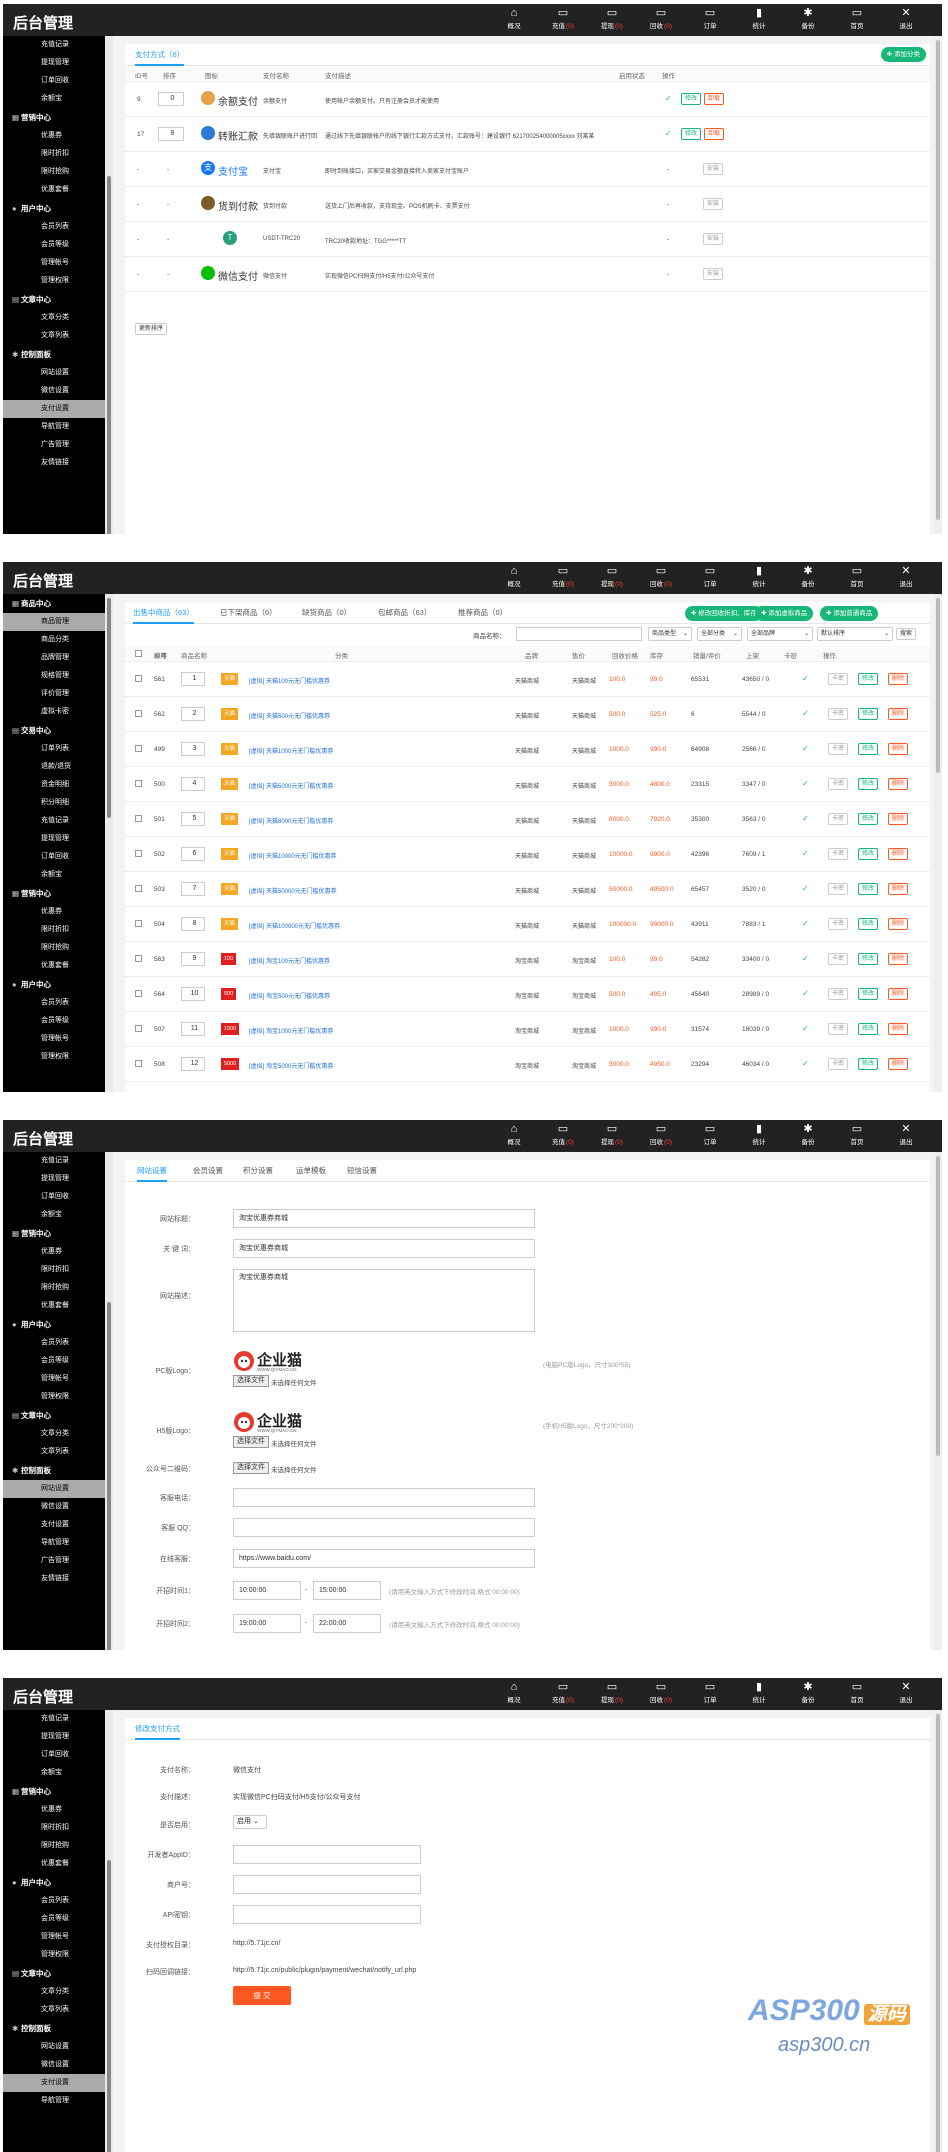  Describe the element at coordinates (58, 1397) in the screenshot. I see `sidebar-item: 管理权限` at that location.